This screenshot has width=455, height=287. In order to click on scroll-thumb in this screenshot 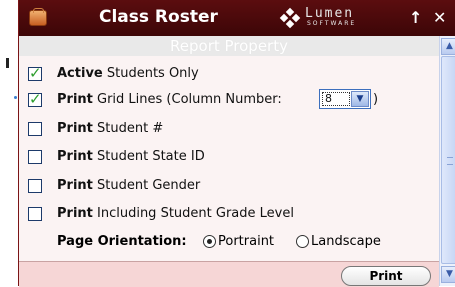, I will do `click(448, 160)`.